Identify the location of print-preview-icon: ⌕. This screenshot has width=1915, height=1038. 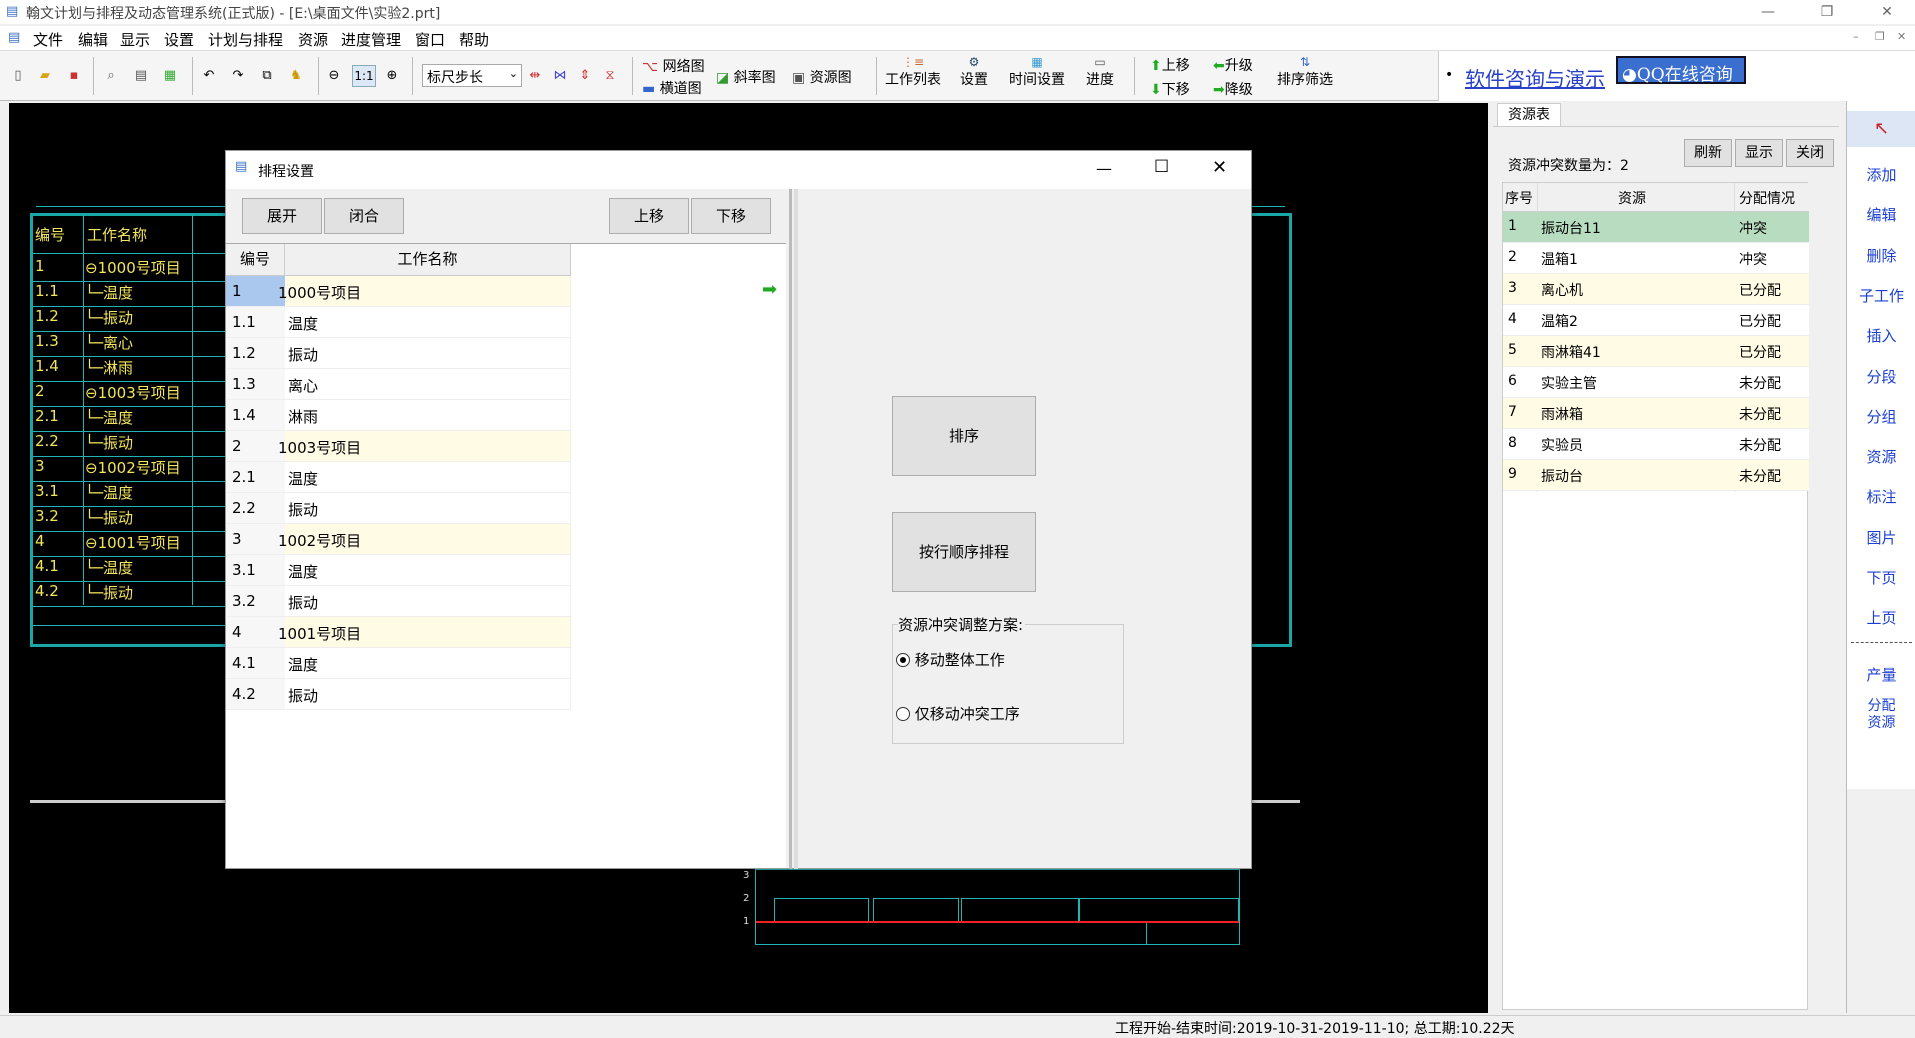
(111, 76).